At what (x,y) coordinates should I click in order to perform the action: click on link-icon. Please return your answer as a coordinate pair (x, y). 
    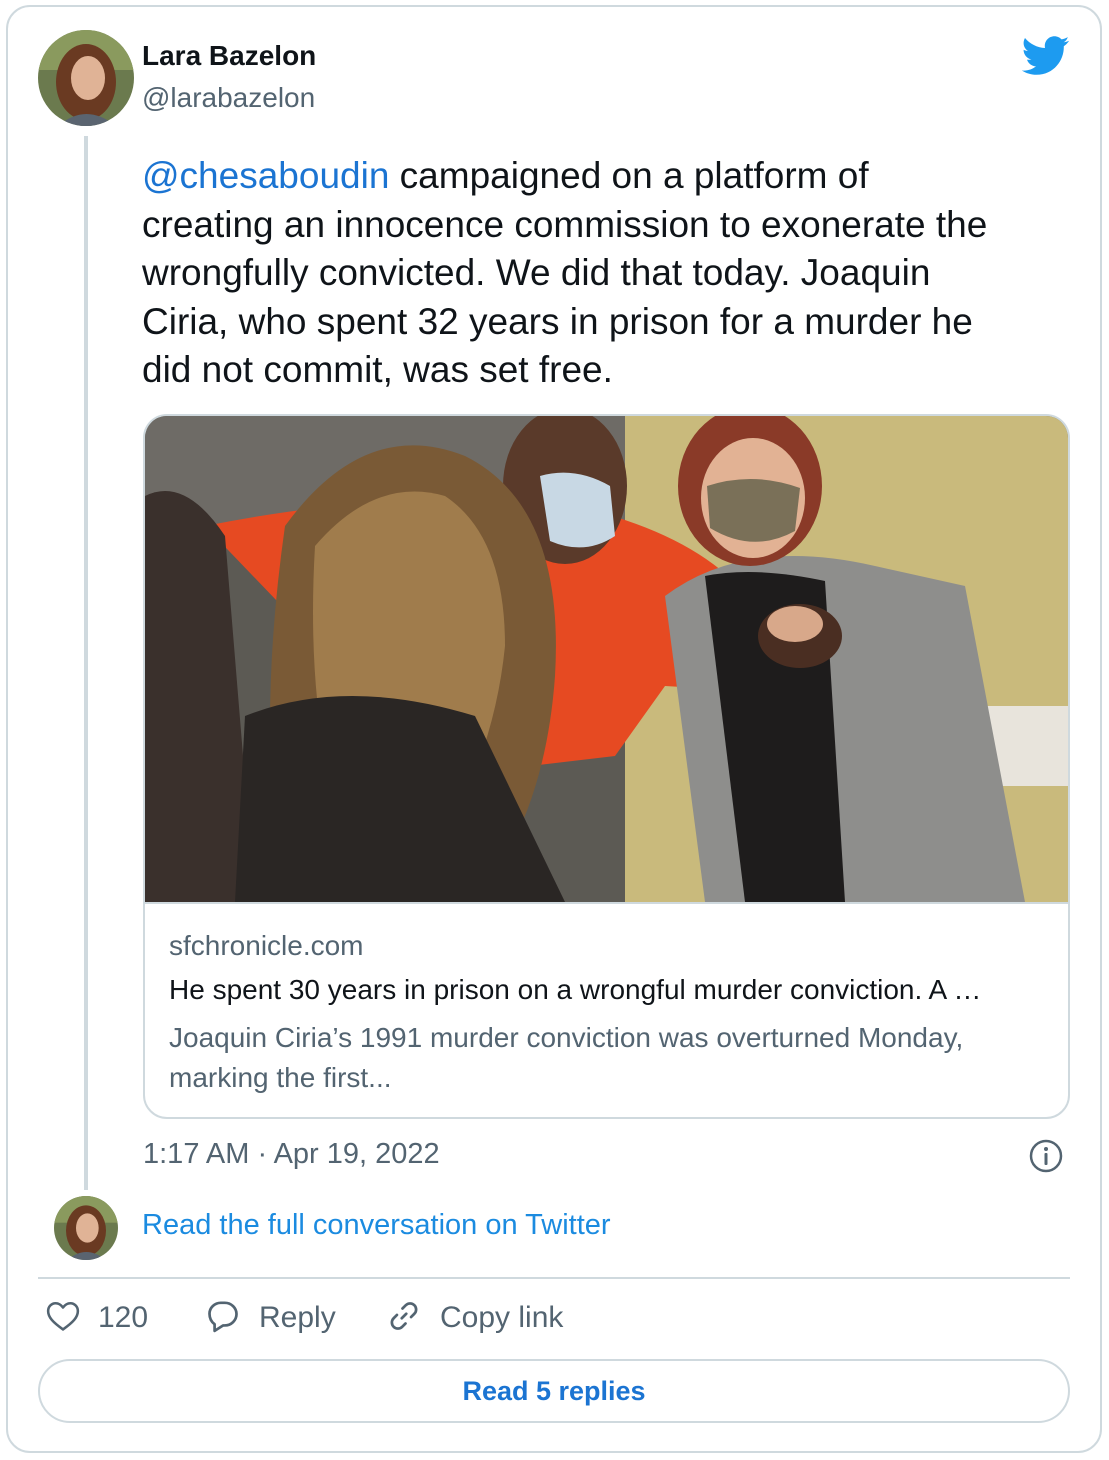
    Looking at the image, I should click on (404, 1318).